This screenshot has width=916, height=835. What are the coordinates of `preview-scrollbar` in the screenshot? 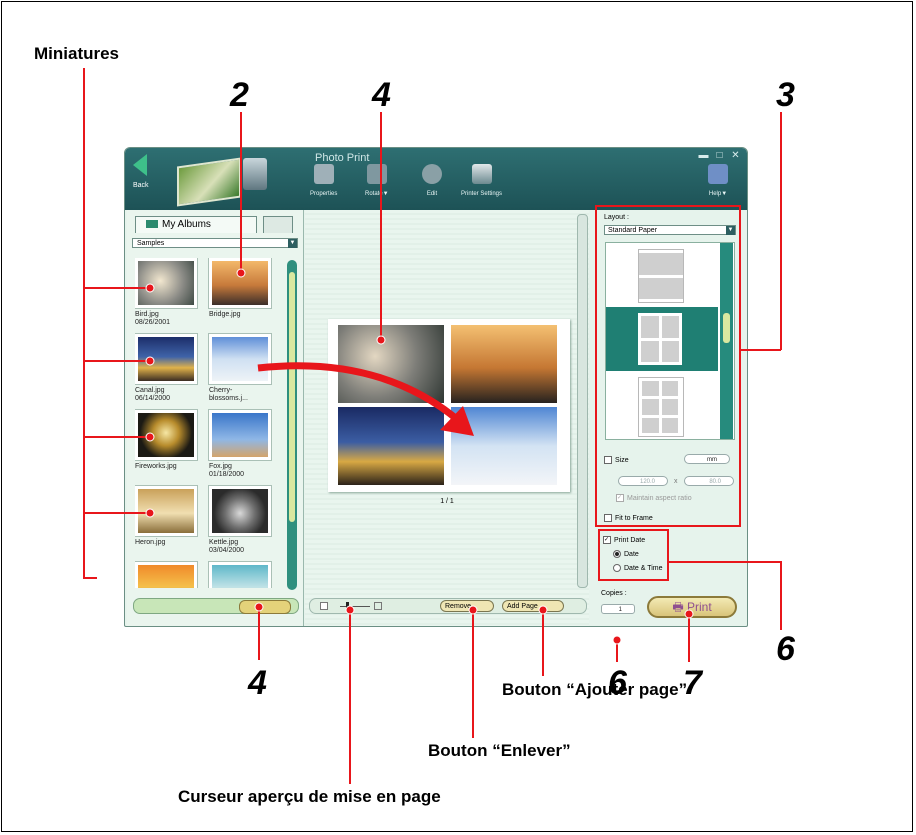 It's located at (582, 401).